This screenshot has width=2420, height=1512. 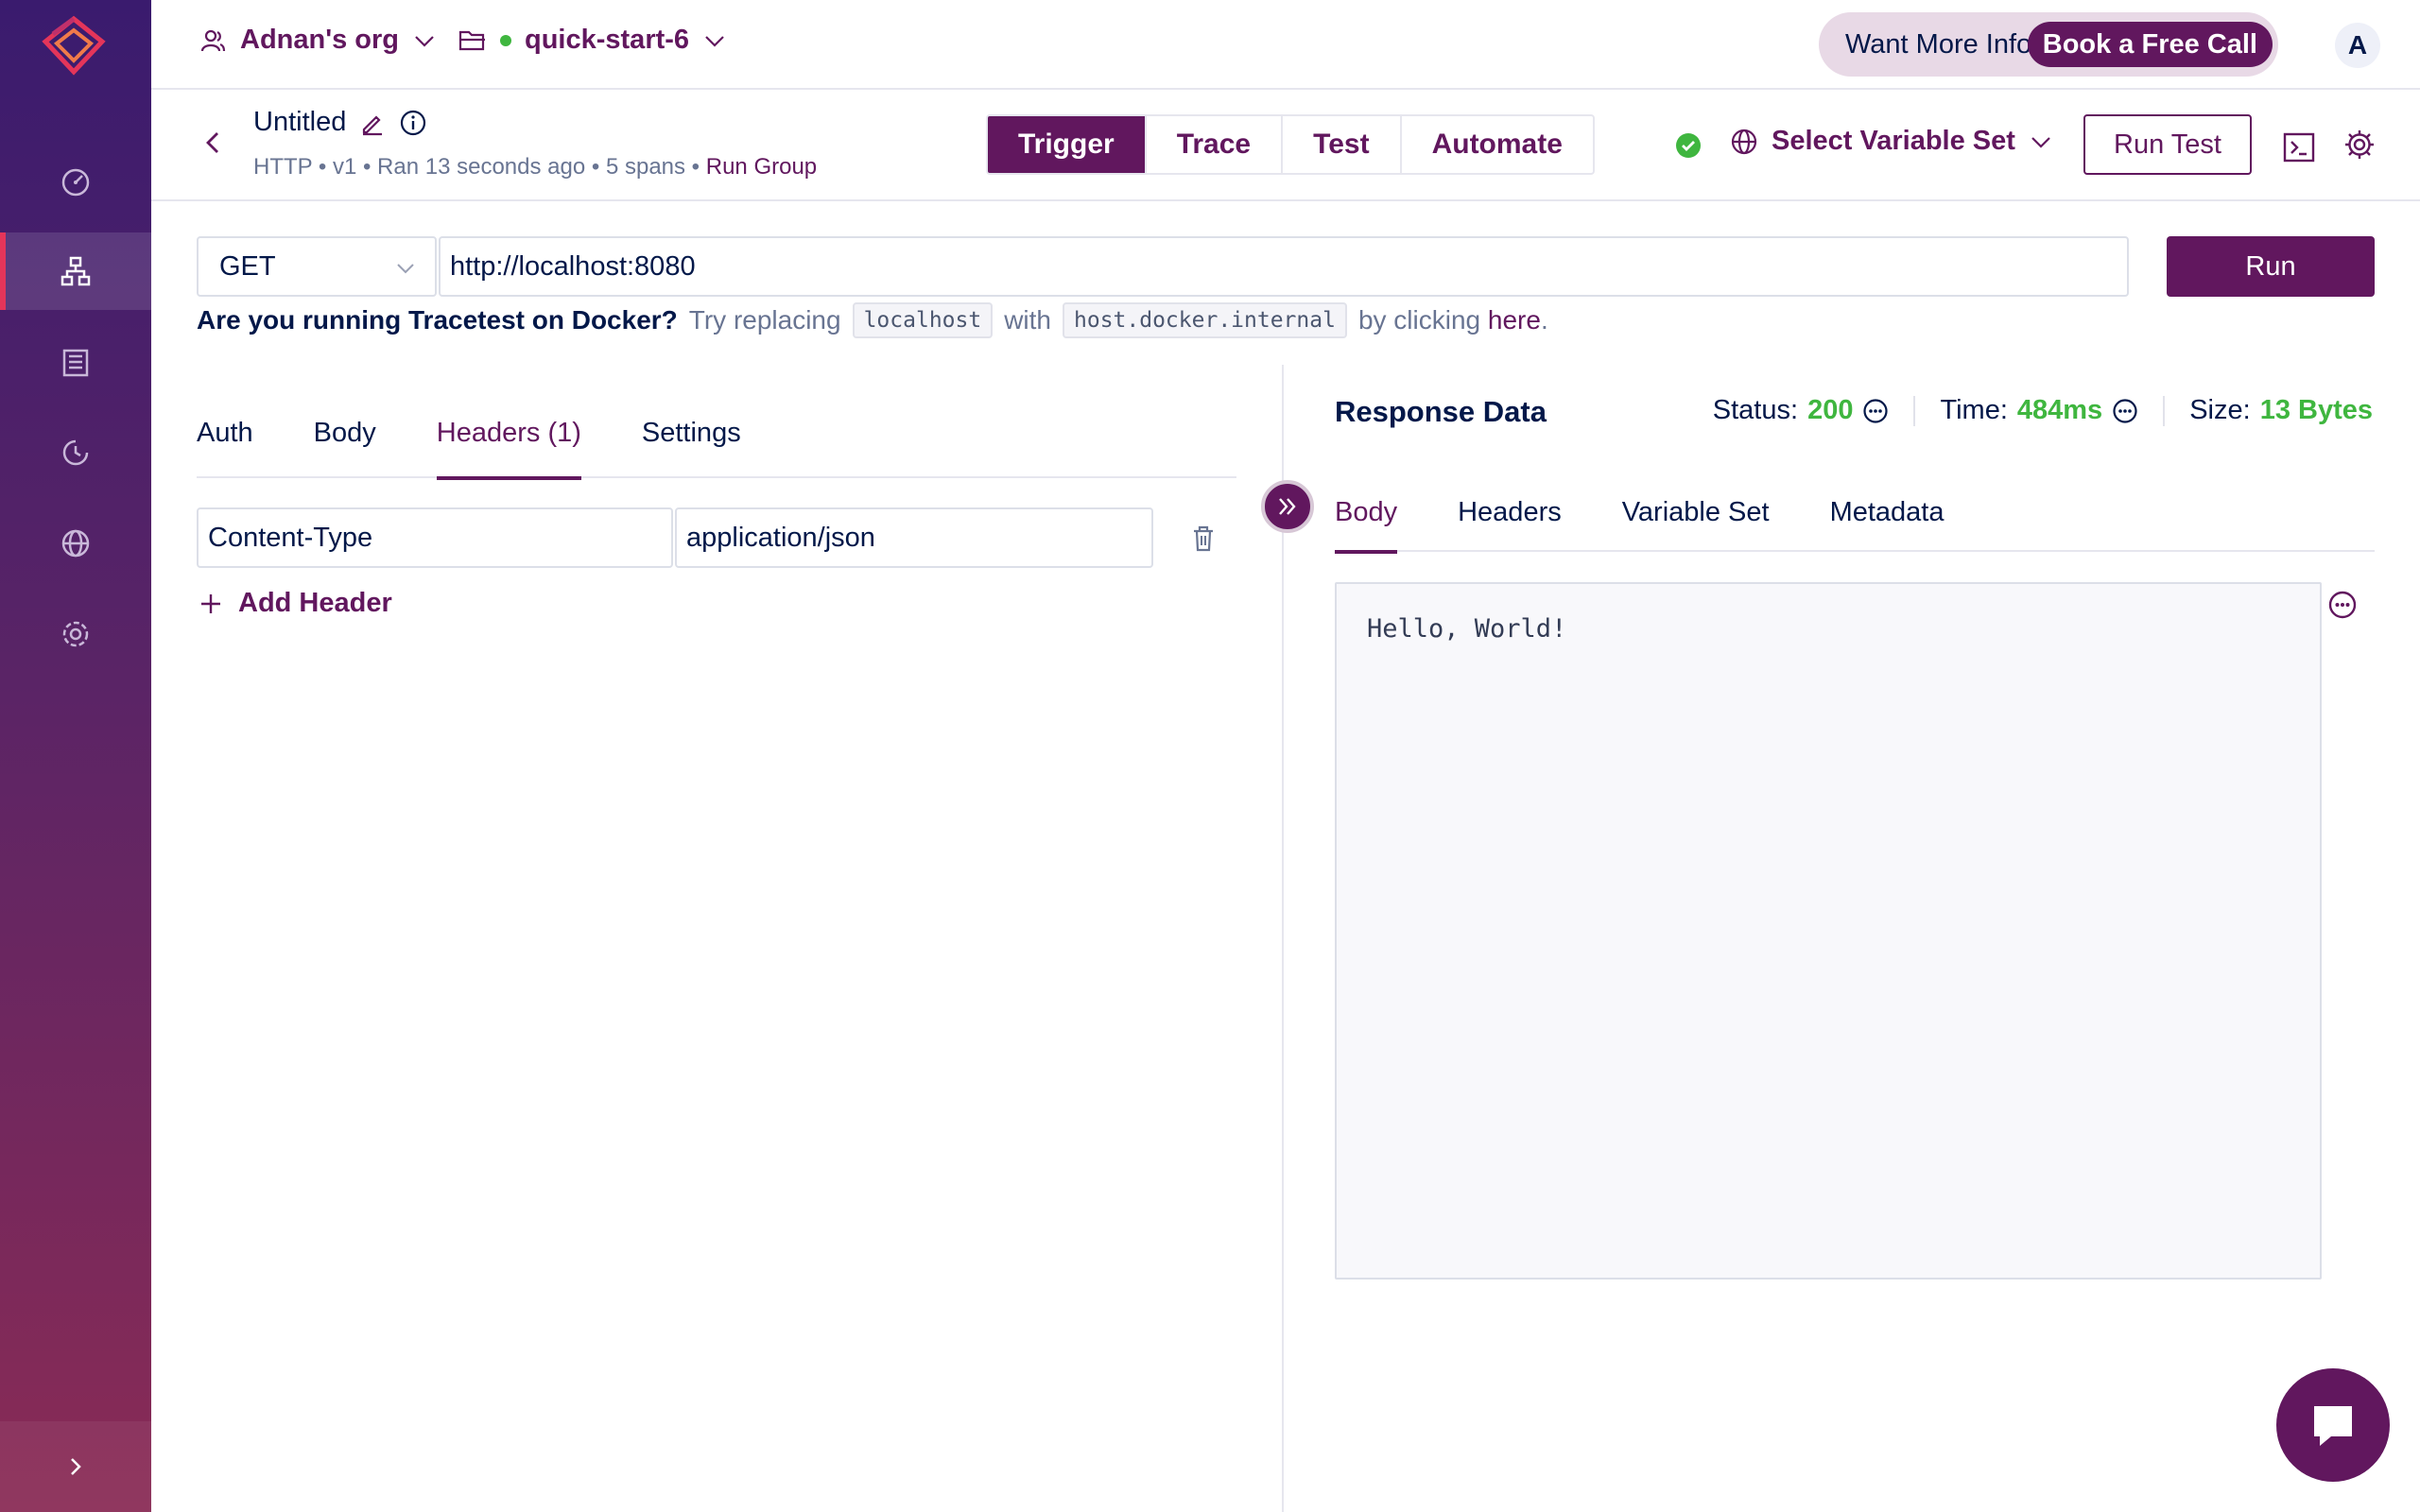 I want to click on tab-trace: Trace, so click(x=1215, y=144).